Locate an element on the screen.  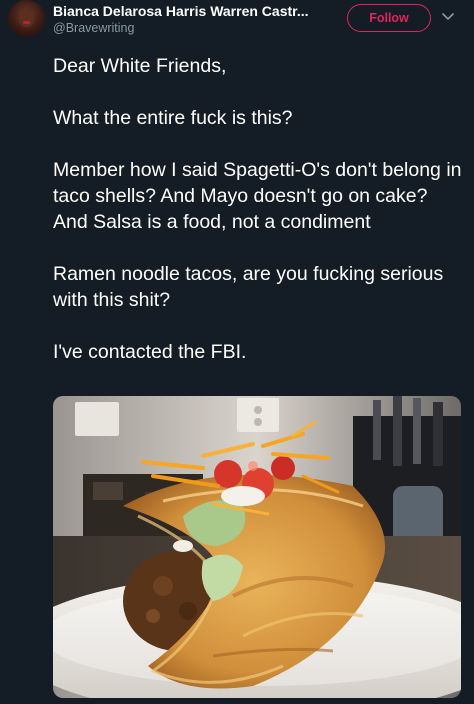
tweet-paragraph: Dear White Friends, is located at coordinates (140, 66).